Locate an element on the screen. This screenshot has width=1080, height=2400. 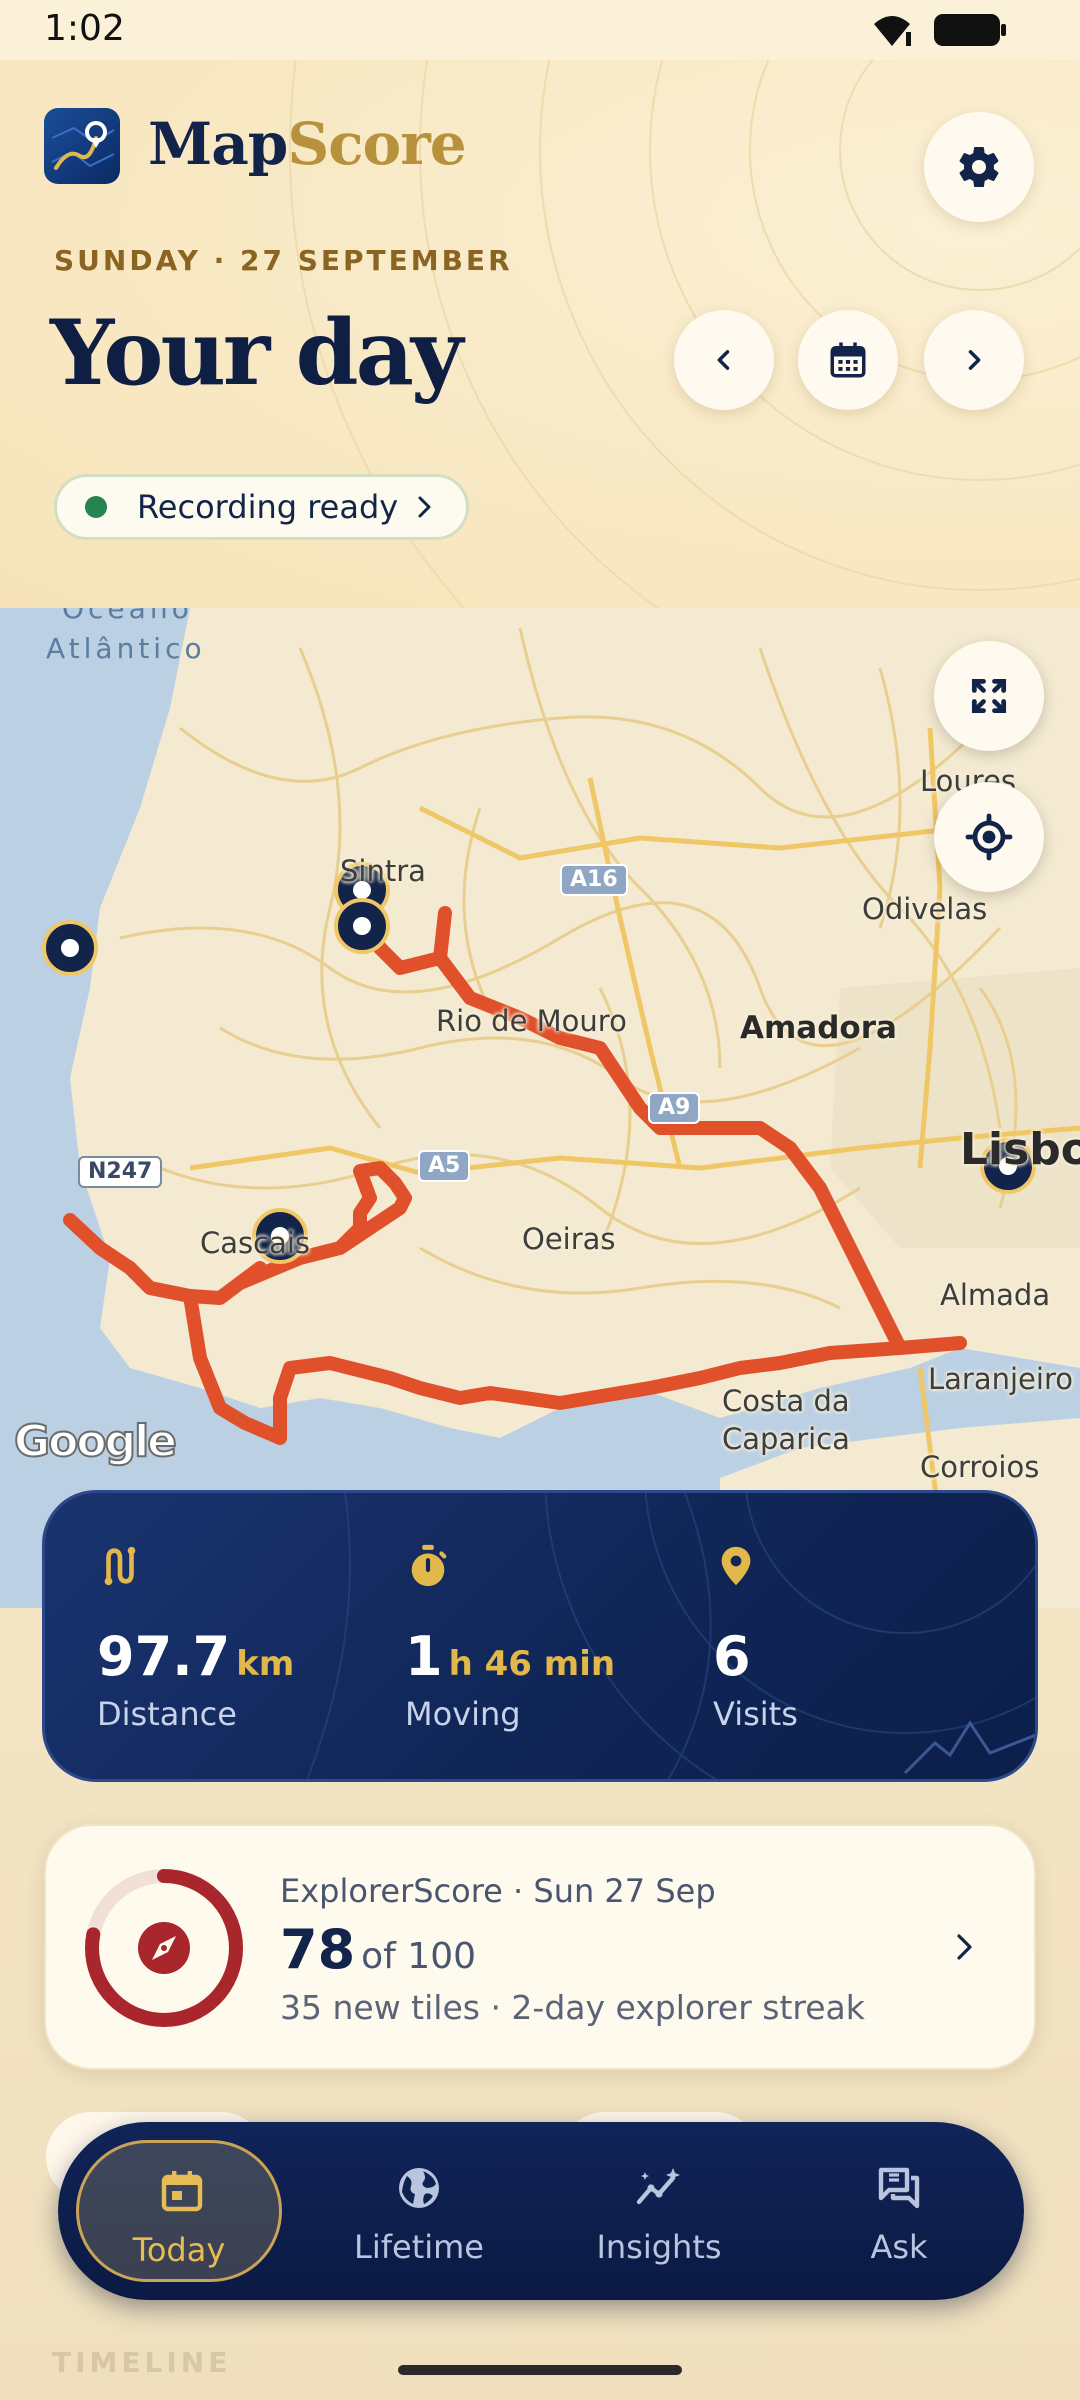
road-shield-a9: A9 is located at coordinates (674, 1108).